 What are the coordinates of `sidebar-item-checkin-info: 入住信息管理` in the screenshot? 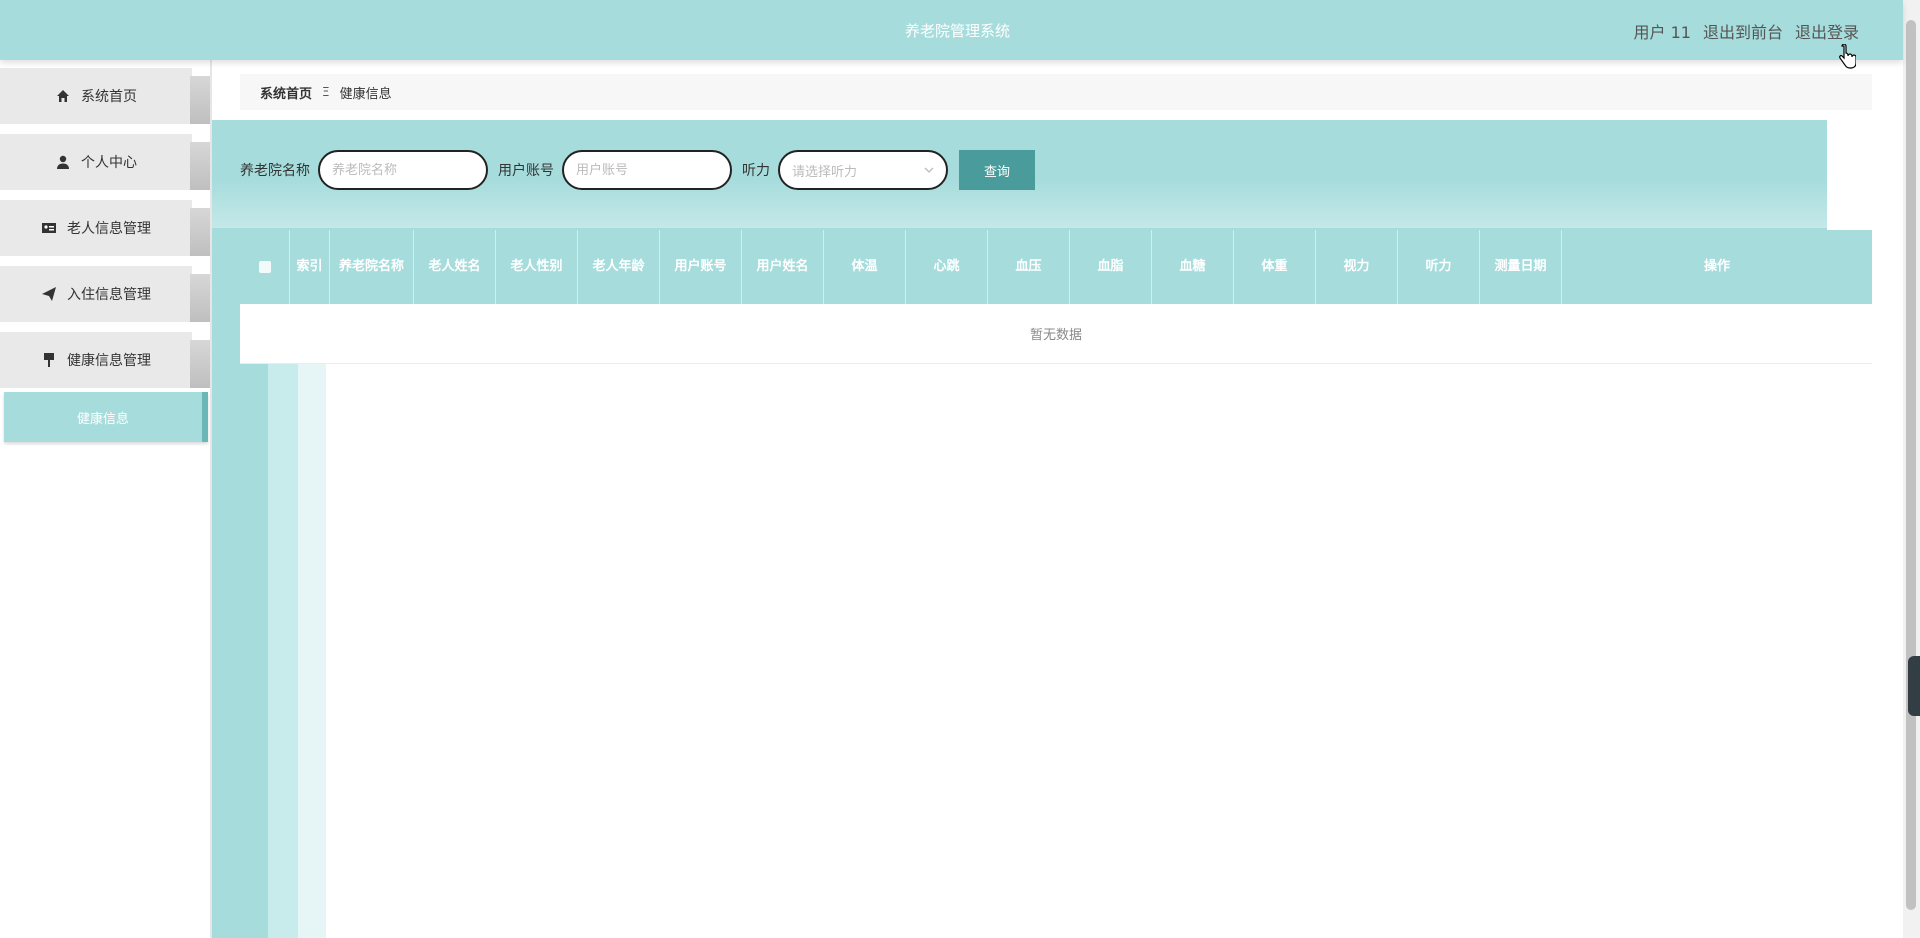 It's located at (105, 294).